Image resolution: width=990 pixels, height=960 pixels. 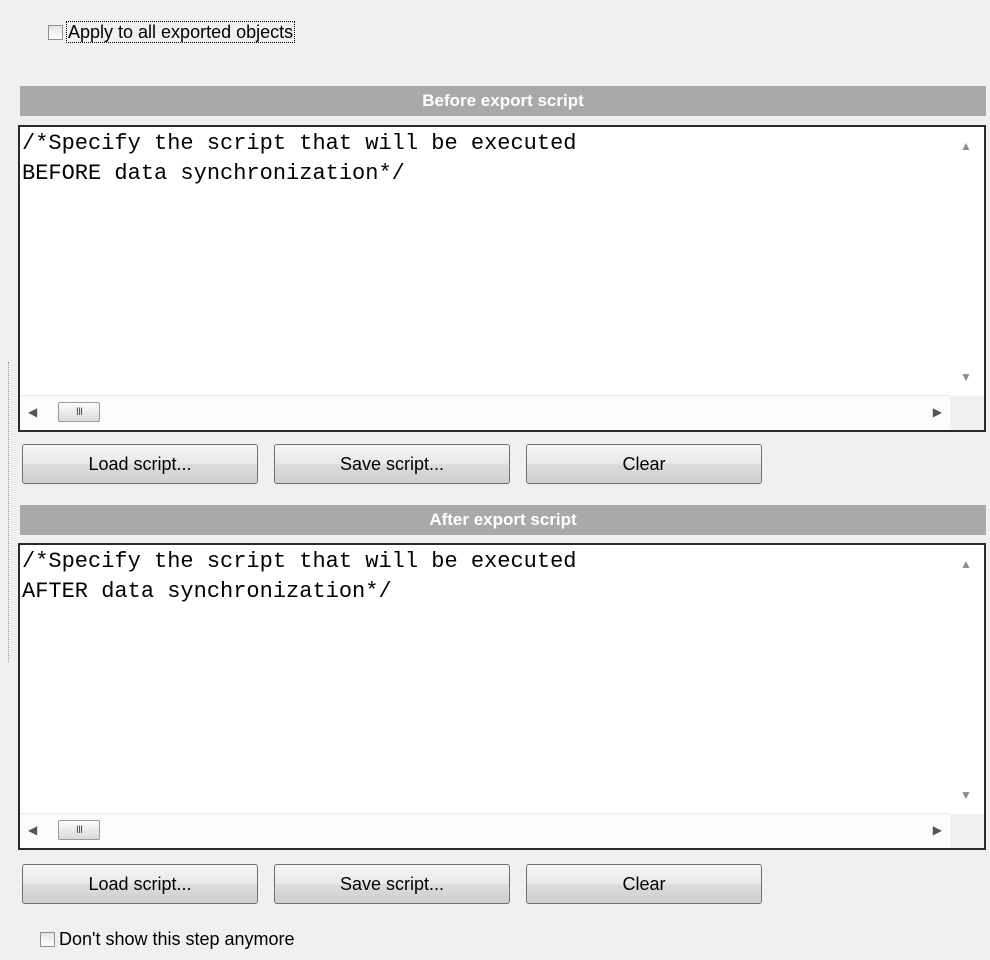 I want to click on before-script-header: Before export script, so click(x=503, y=101).